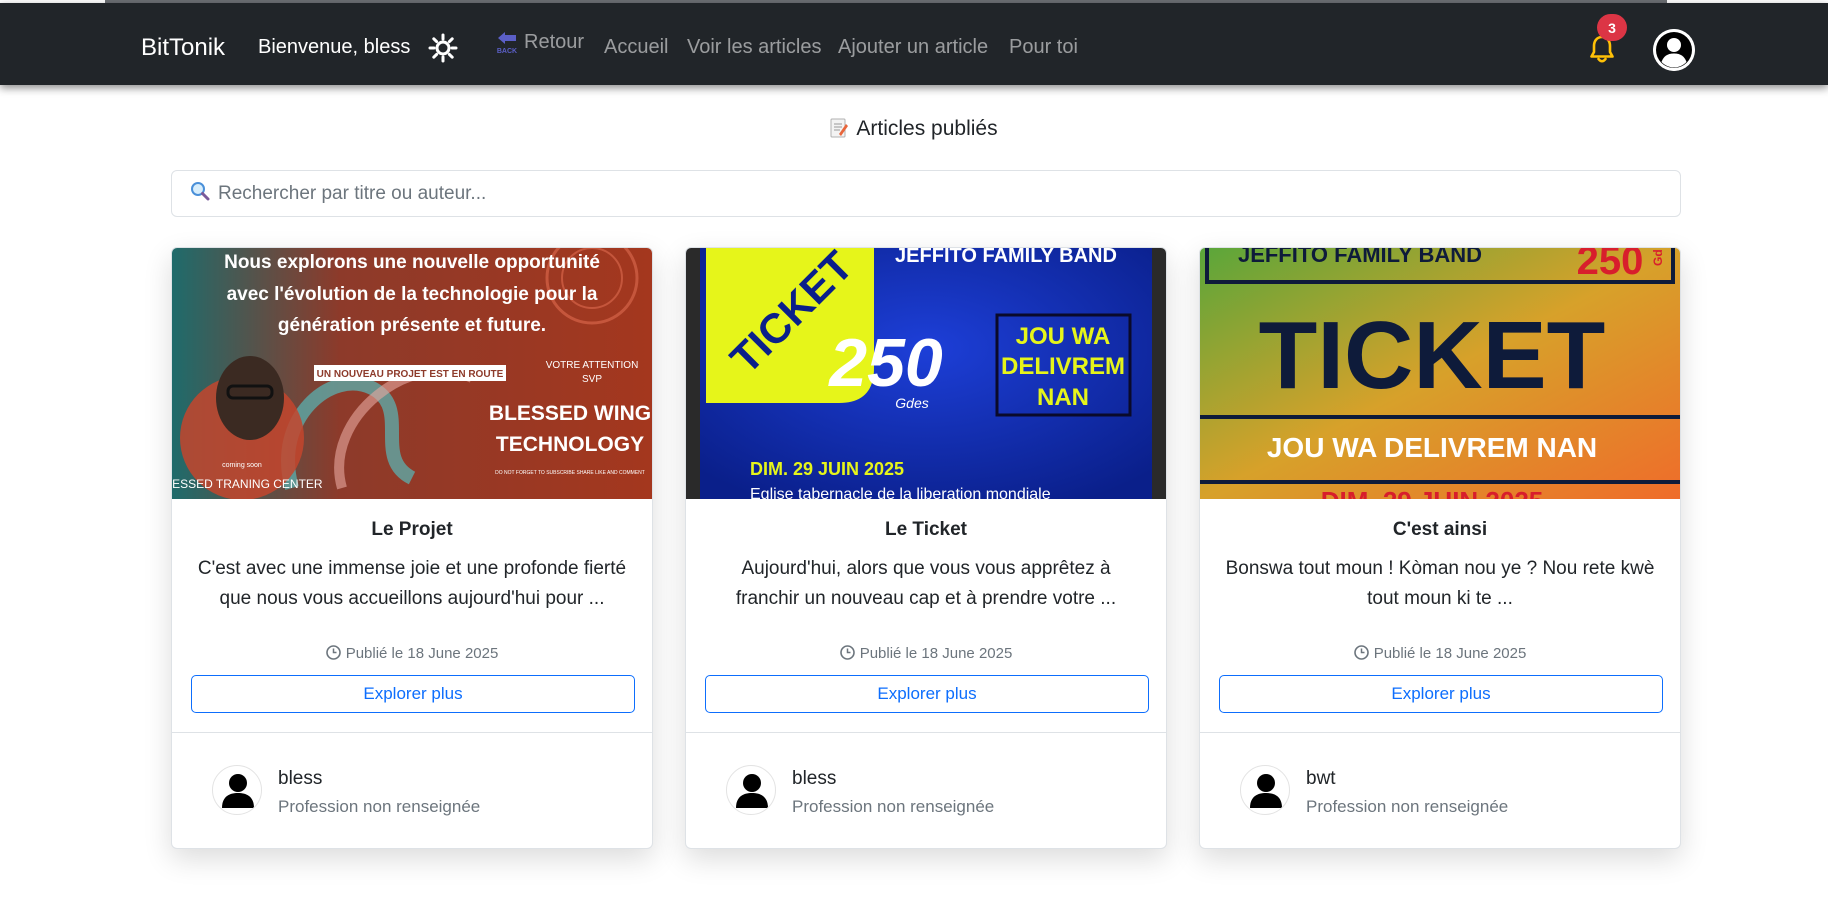  I want to click on image-attention: VOTRE ATTENTION, so click(592, 365).